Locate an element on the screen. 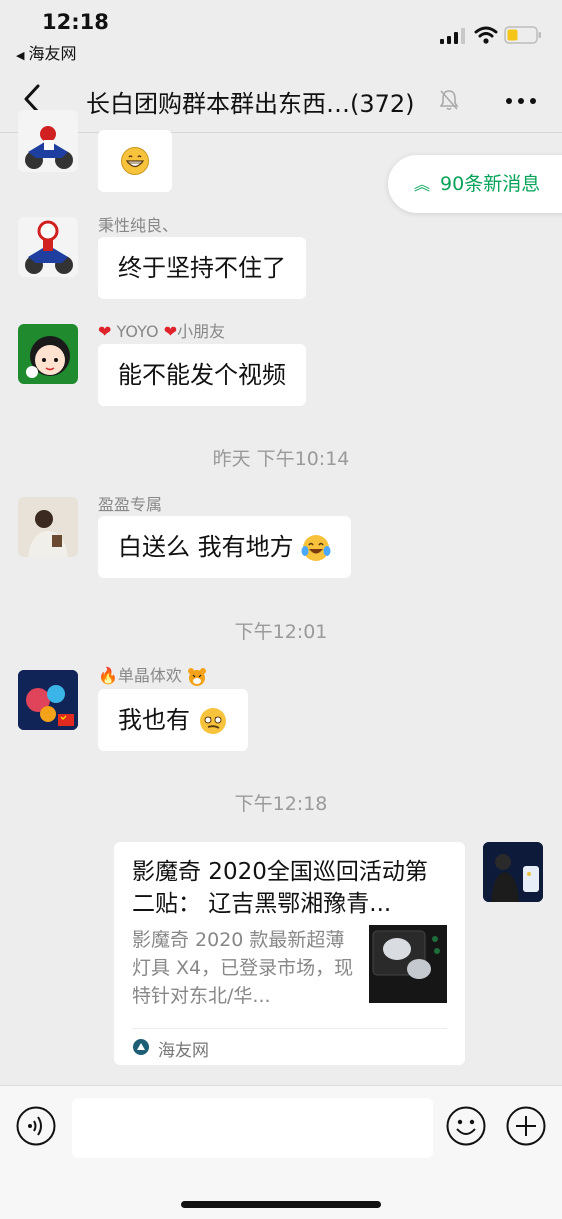 This screenshot has width=562, height=1219. message-text: 白送么 我有地方 is located at coordinates (206, 547).